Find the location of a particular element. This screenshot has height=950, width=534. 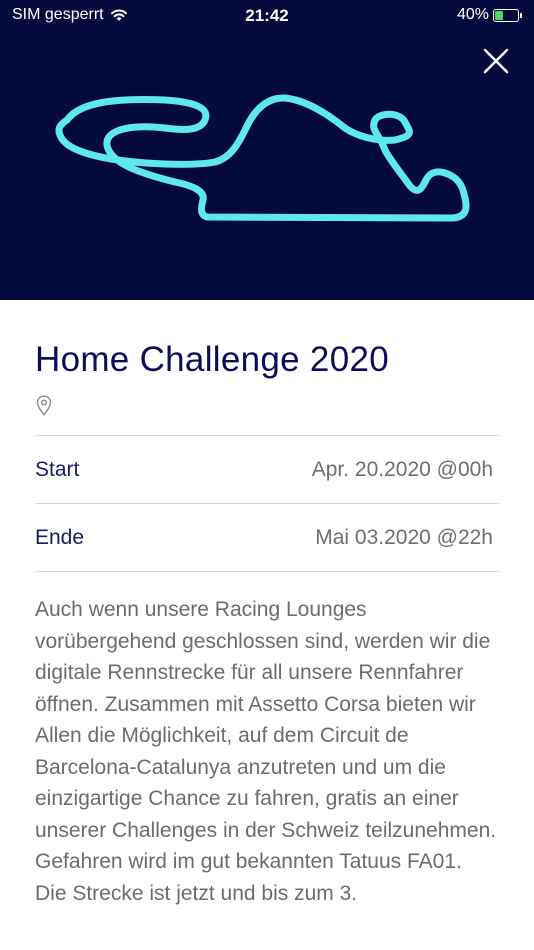

status-bar: SIM gesperrt 21:42 40% ⚡ is located at coordinates (267, 16).